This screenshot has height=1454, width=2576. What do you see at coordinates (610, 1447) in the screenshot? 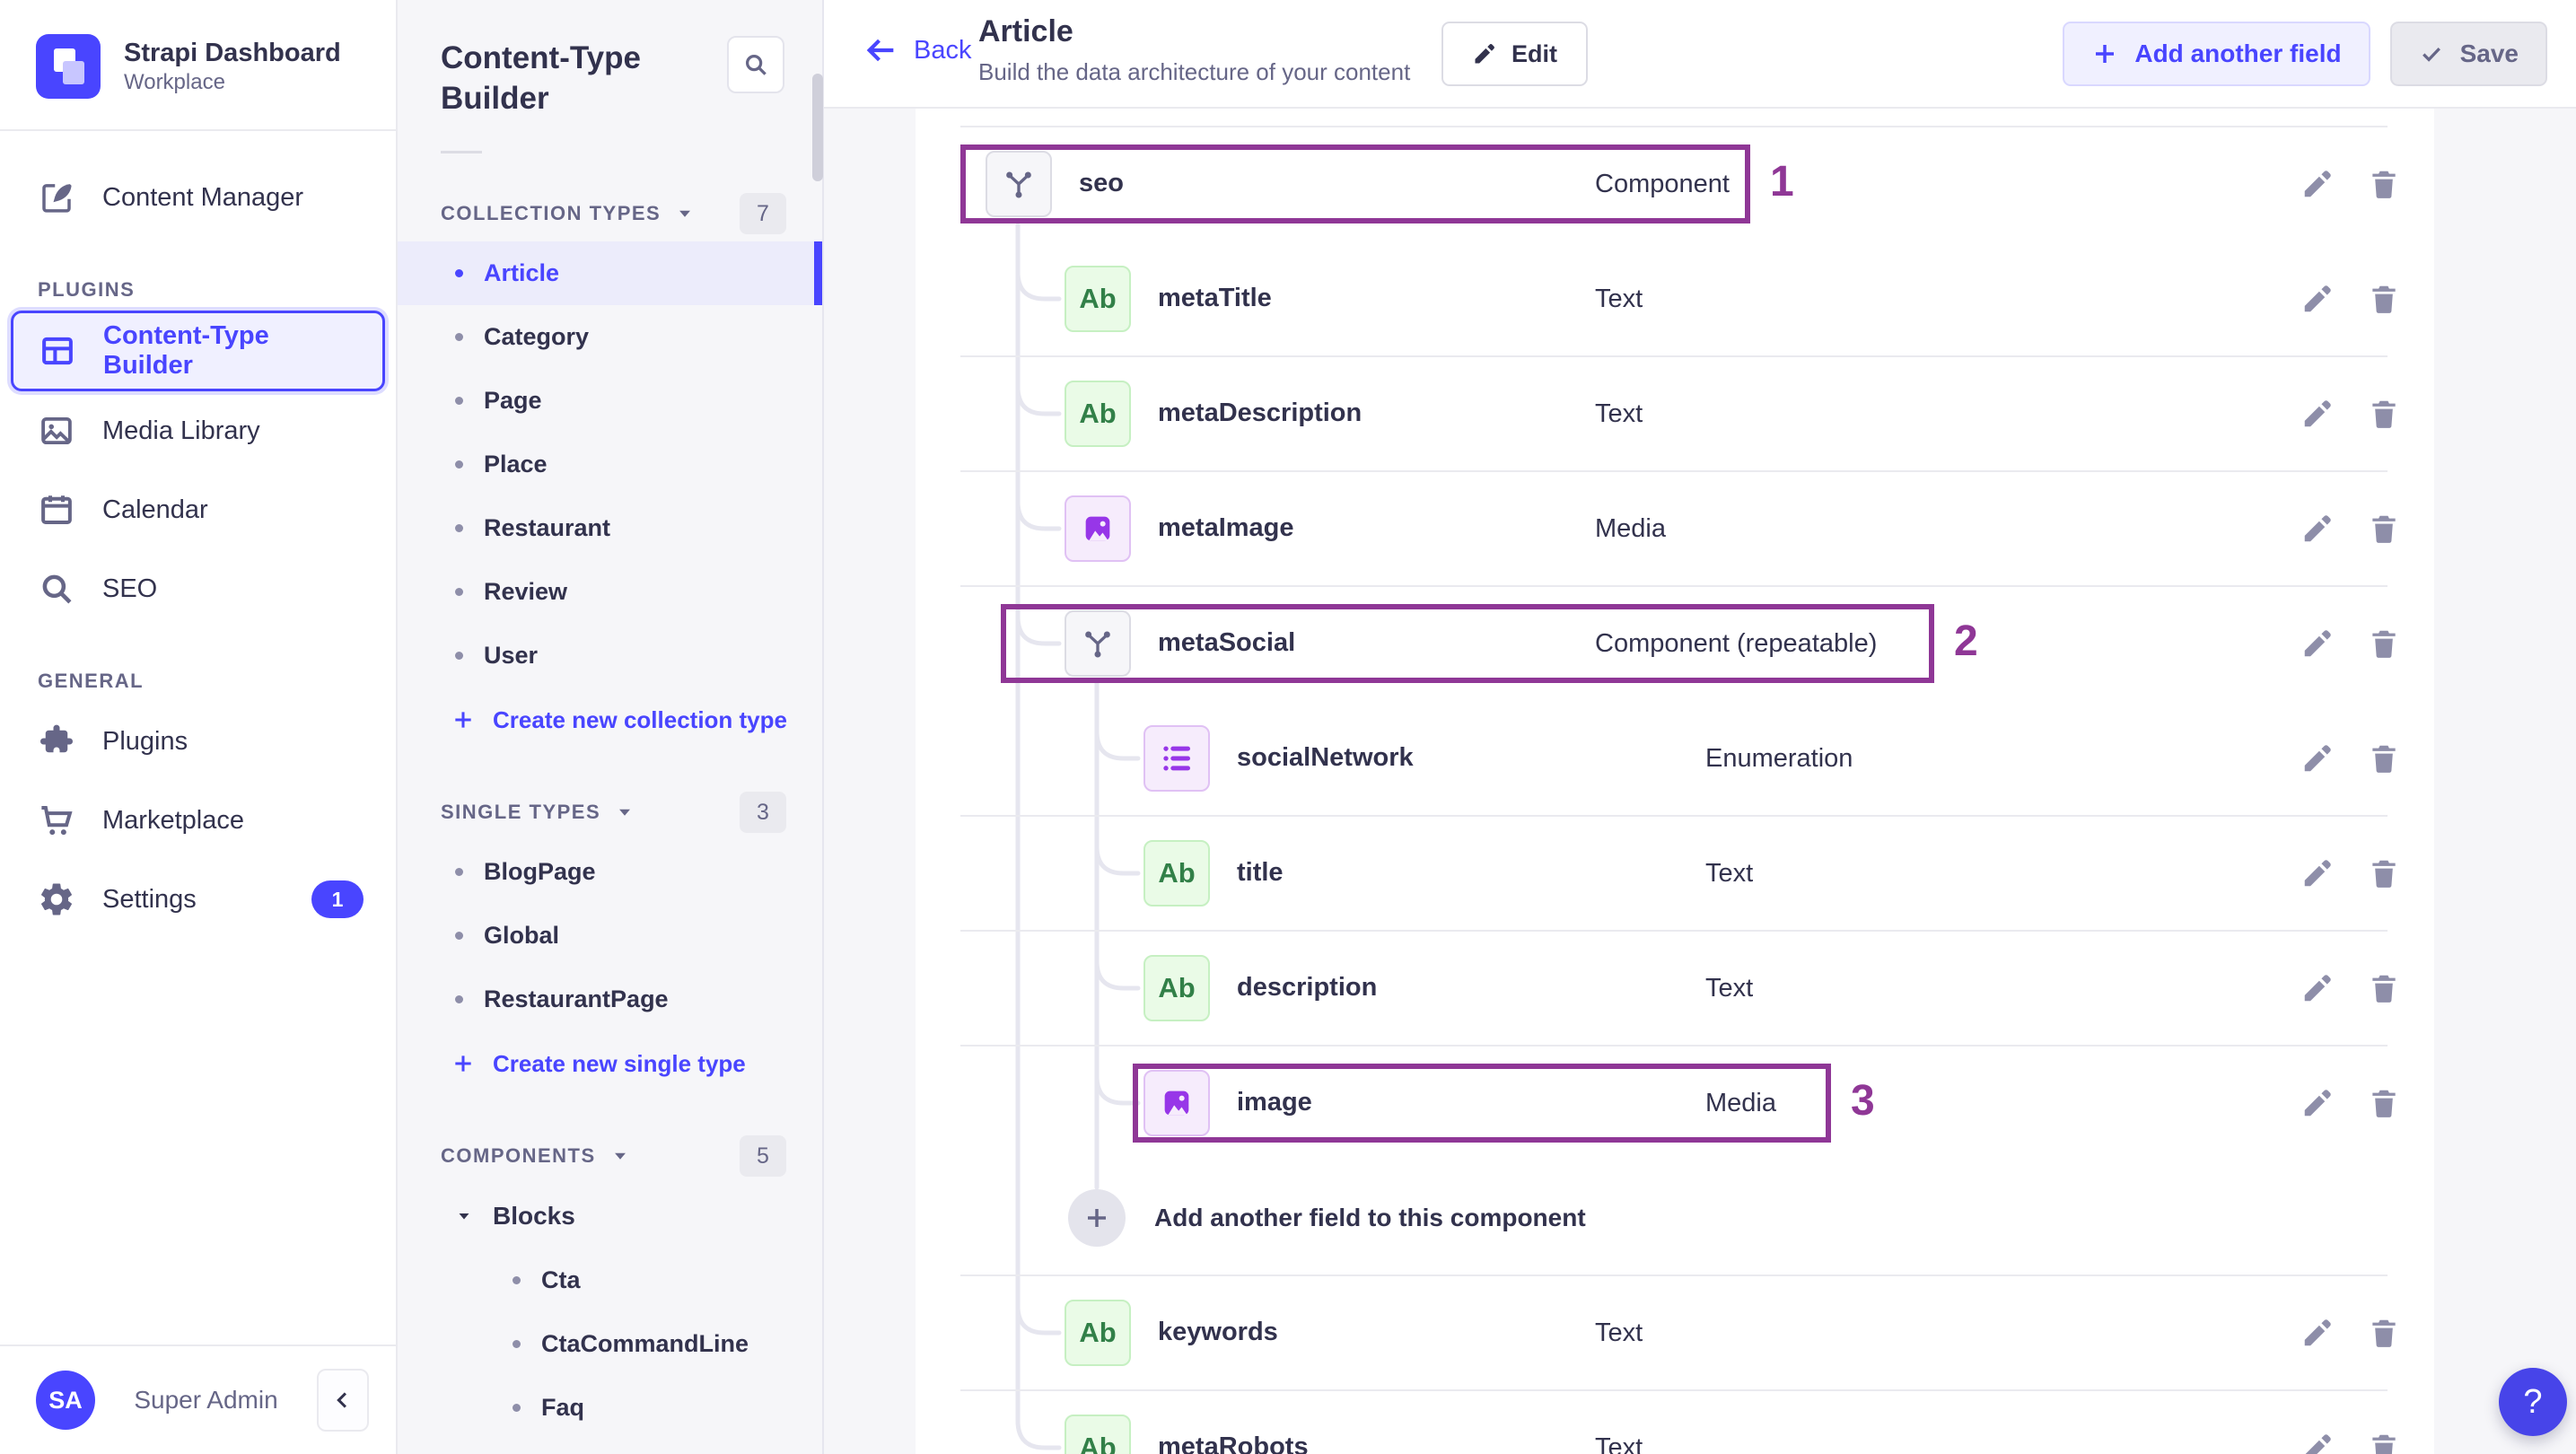
I see `nav-component-features: Features` at bounding box center [610, 1447].